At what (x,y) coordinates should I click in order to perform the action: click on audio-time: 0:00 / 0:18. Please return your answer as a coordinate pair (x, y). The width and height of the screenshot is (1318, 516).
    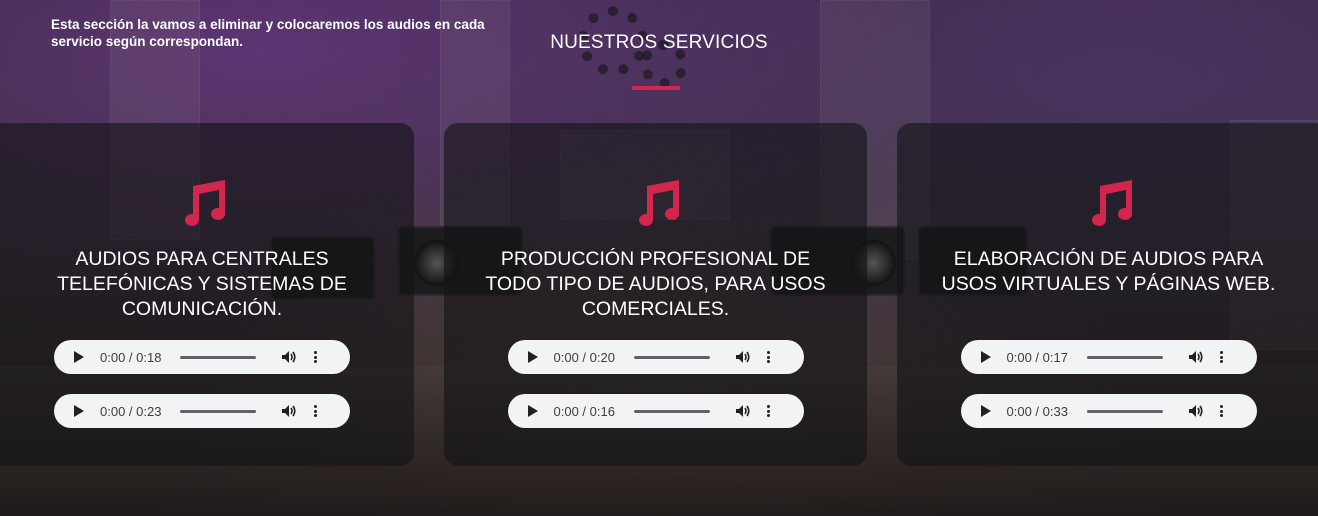
    Looking at the image, I should click on (131, 357).